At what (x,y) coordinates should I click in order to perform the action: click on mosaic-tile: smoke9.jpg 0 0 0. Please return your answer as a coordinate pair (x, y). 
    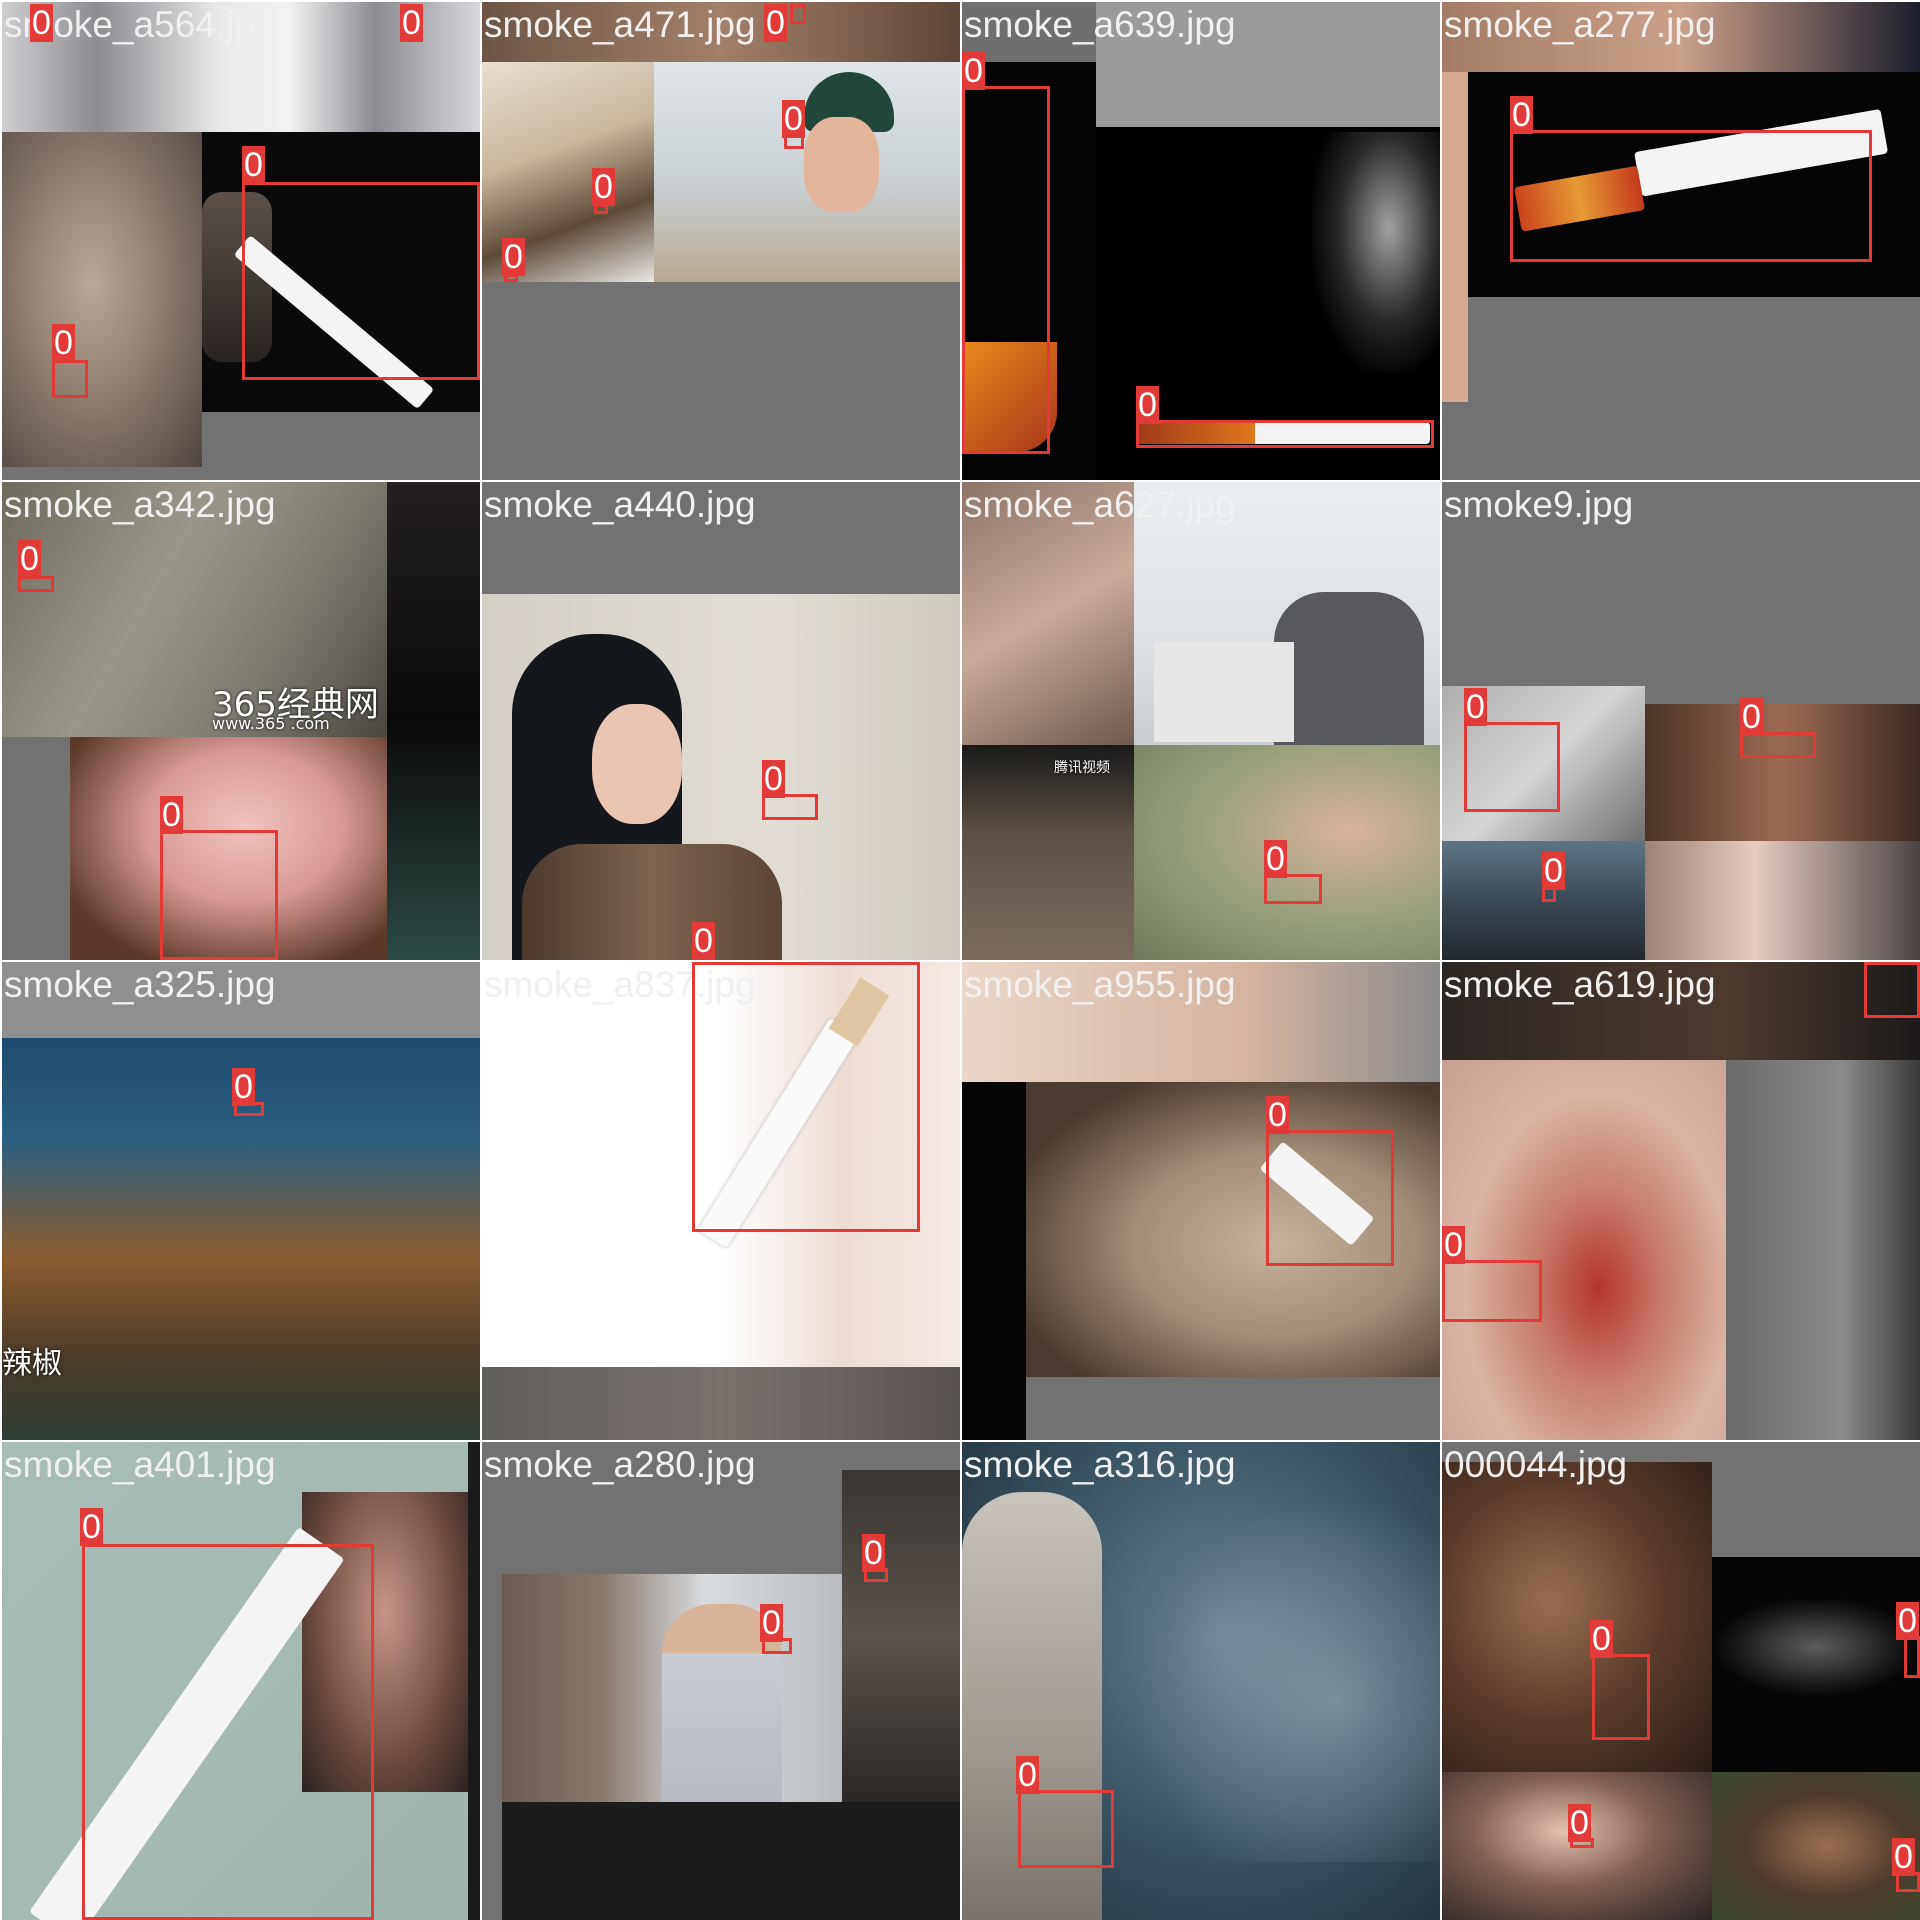
    Looking at the image, I should click on (1681, 721).